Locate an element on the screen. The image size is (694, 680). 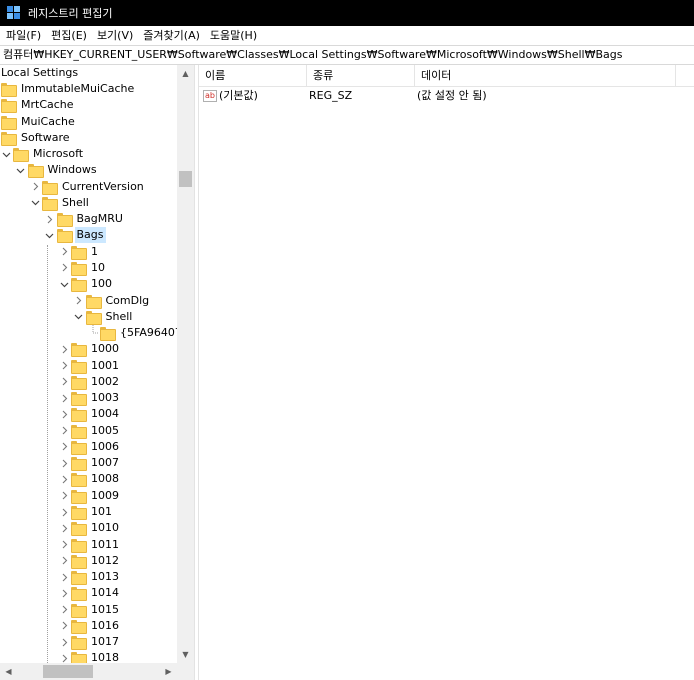
tree-item: Microsoft is located at coordinates (43, 154).